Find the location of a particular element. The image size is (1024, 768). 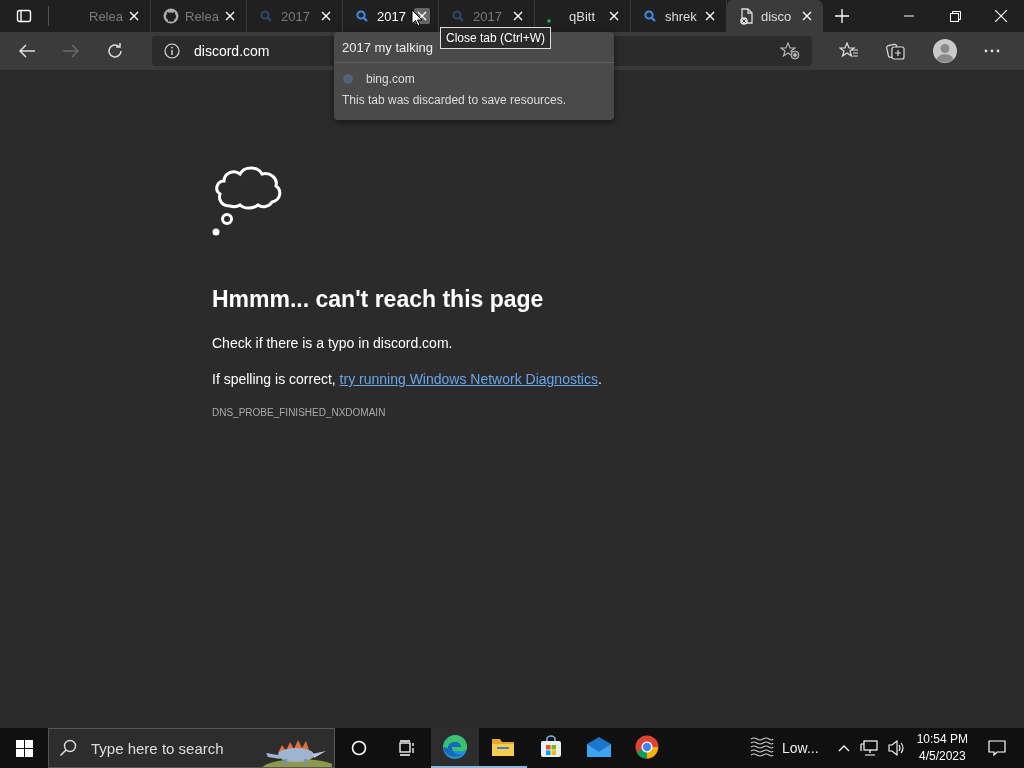

spelling-hint: If spelling is correct, is located at coordinates (274, 379).